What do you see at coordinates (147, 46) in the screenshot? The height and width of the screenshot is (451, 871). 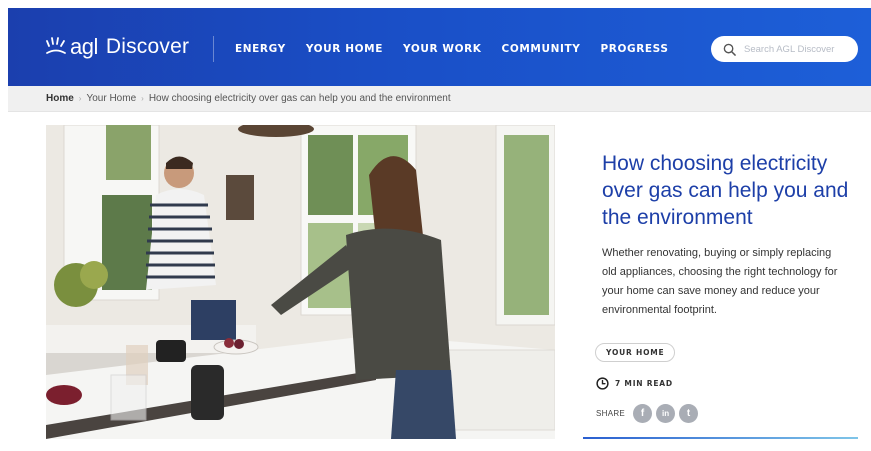 I see `logo-discover-text: Discover` at bounding box center [147, 46].